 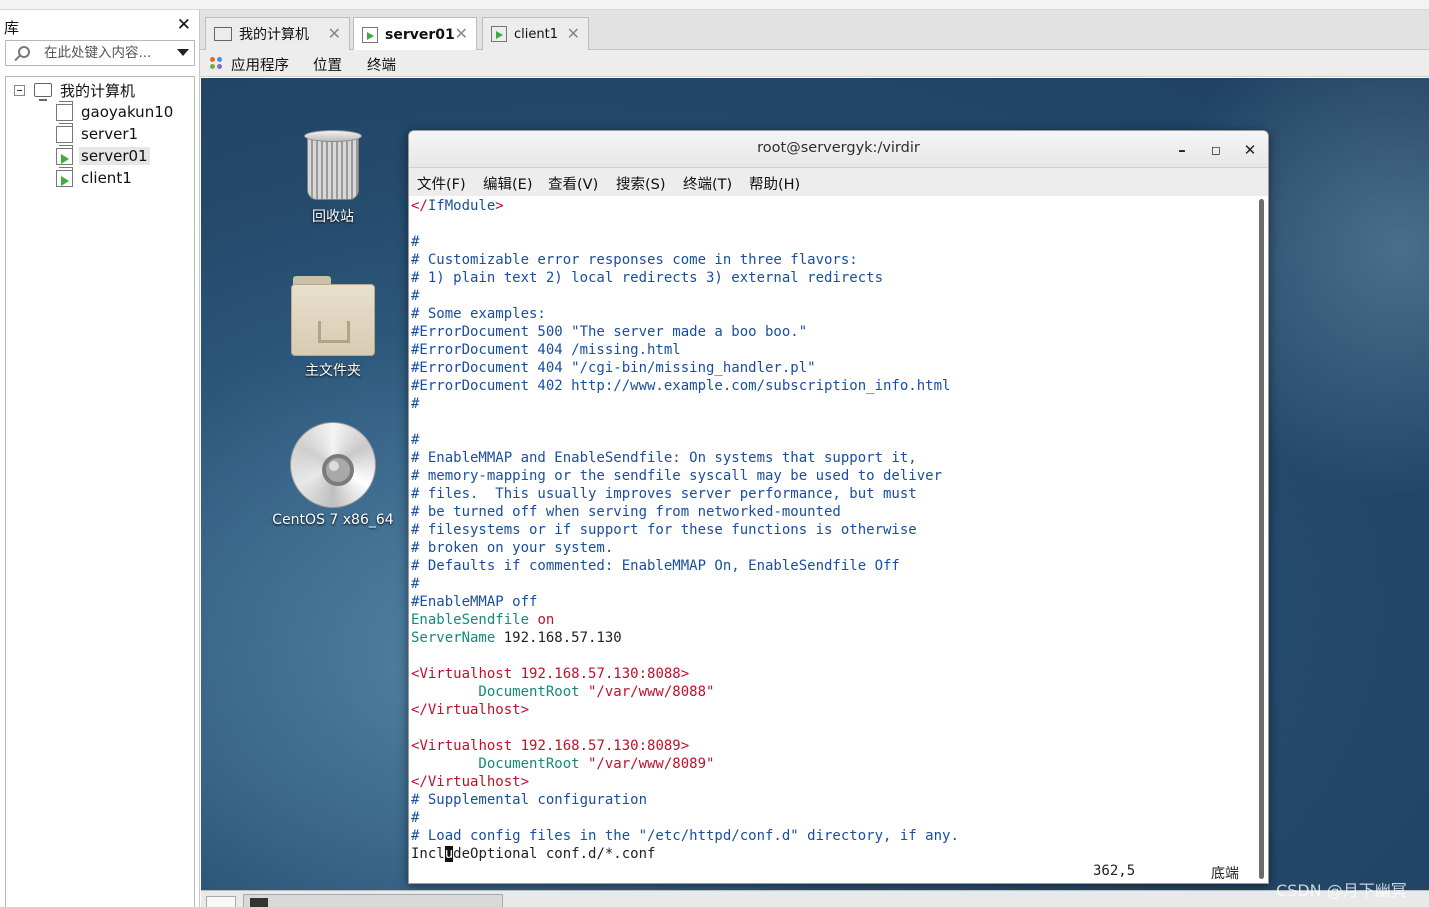 I want to click on menu-terminal: 终端(T), so click(x=707, y=183).